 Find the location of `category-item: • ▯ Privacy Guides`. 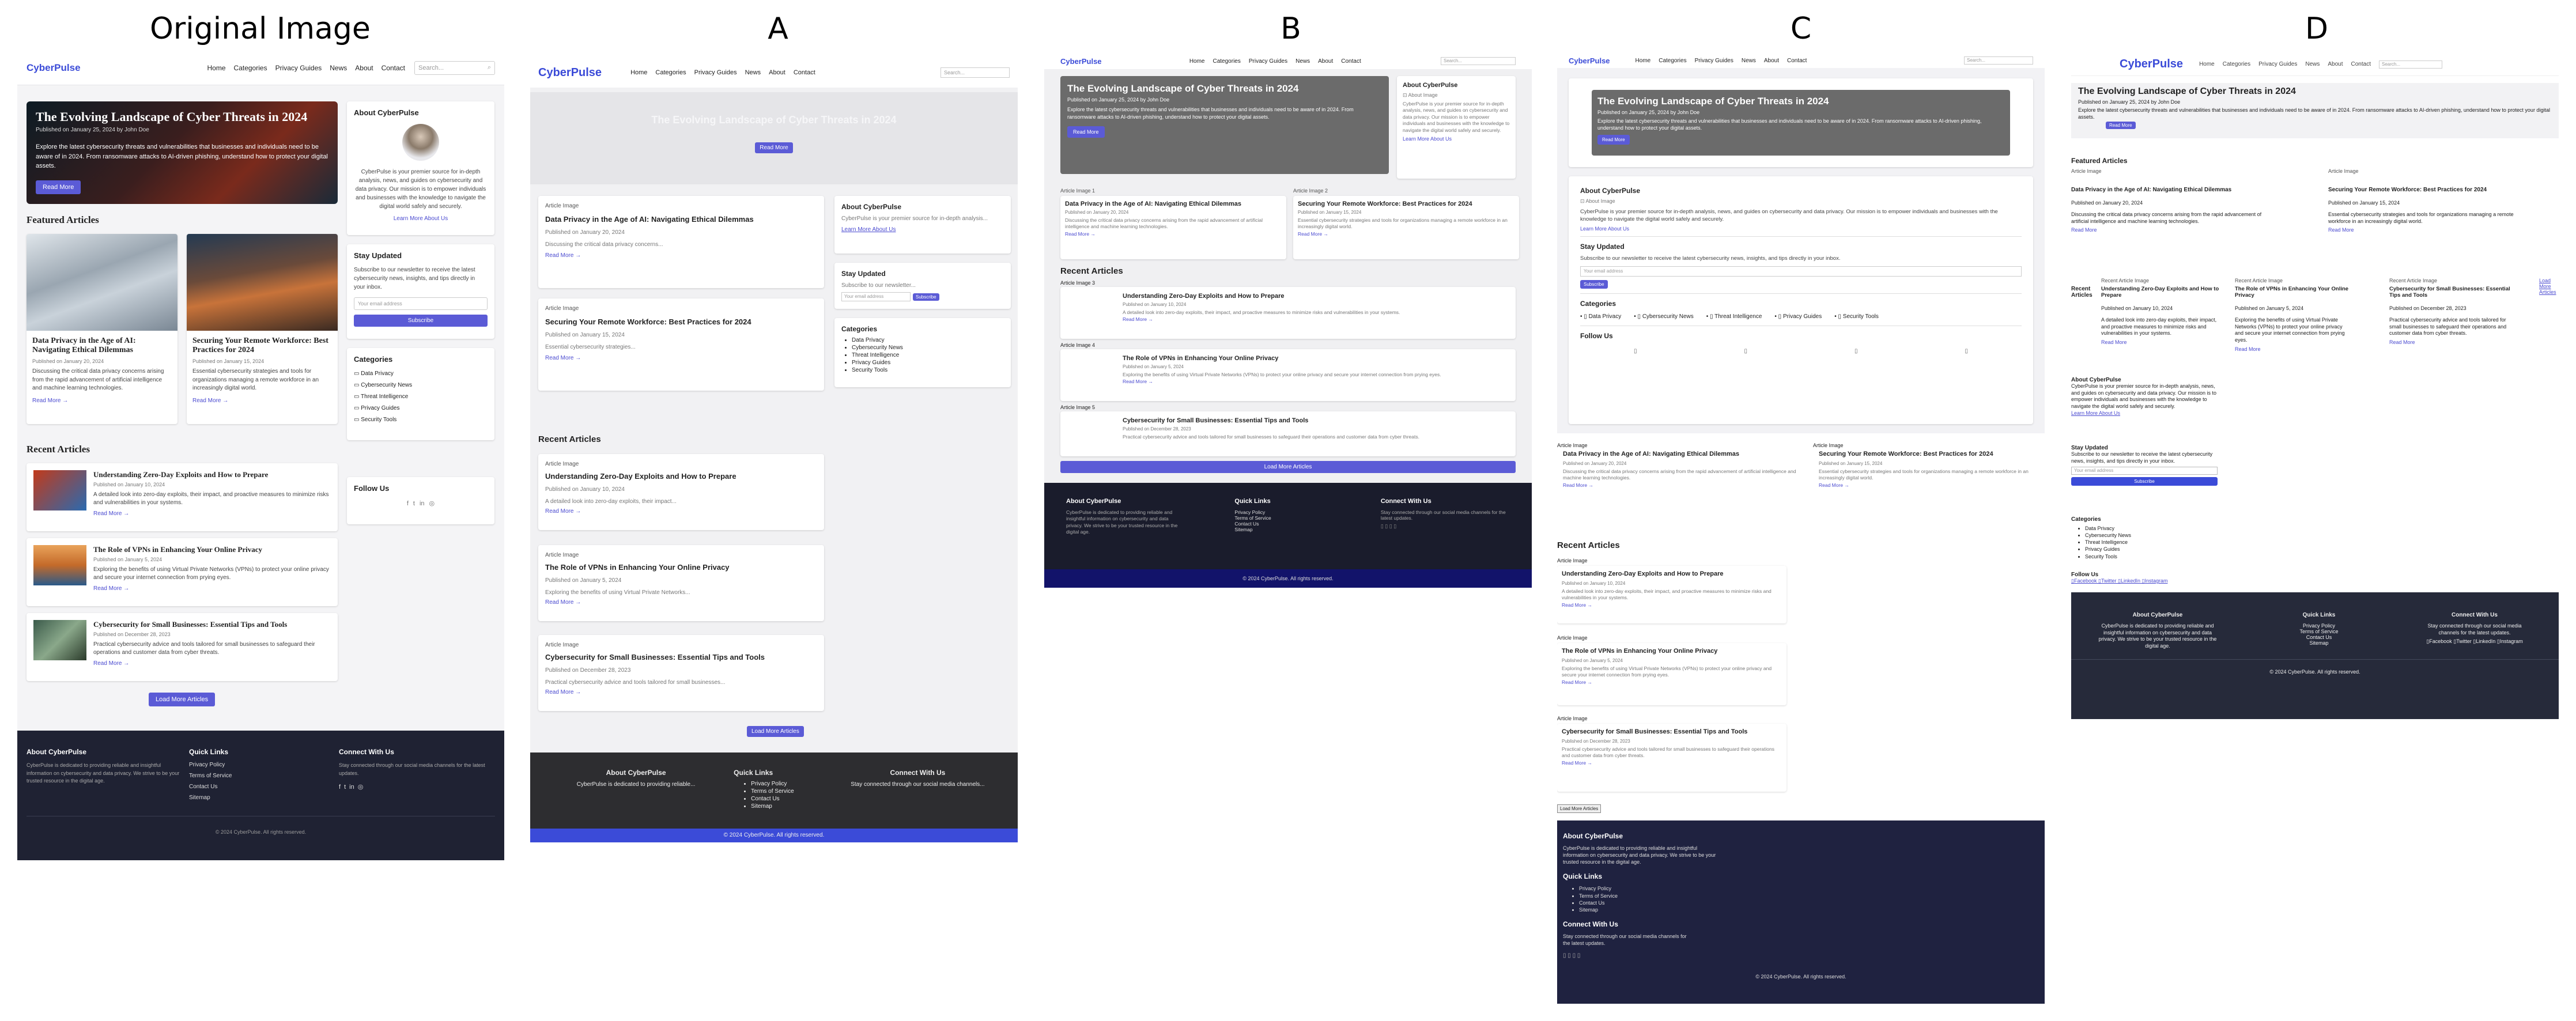

category-item: • ▯ Privacy Guides is located at coordinates (1798, 316).